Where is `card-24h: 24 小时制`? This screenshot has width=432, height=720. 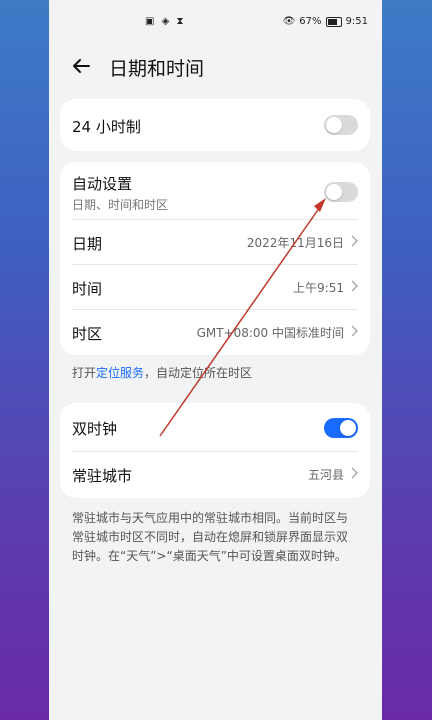
card-24h: 24 小时制 is located at coordinates (215, 125).